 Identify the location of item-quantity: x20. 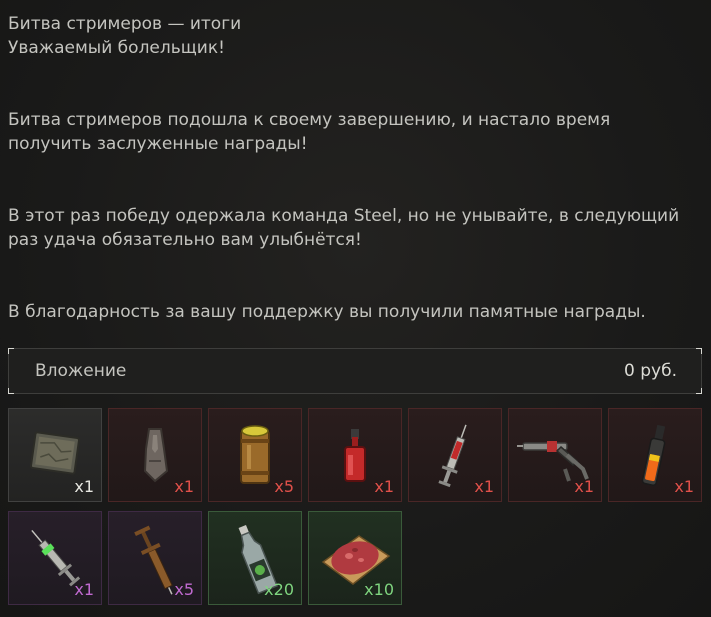
(279, 589).